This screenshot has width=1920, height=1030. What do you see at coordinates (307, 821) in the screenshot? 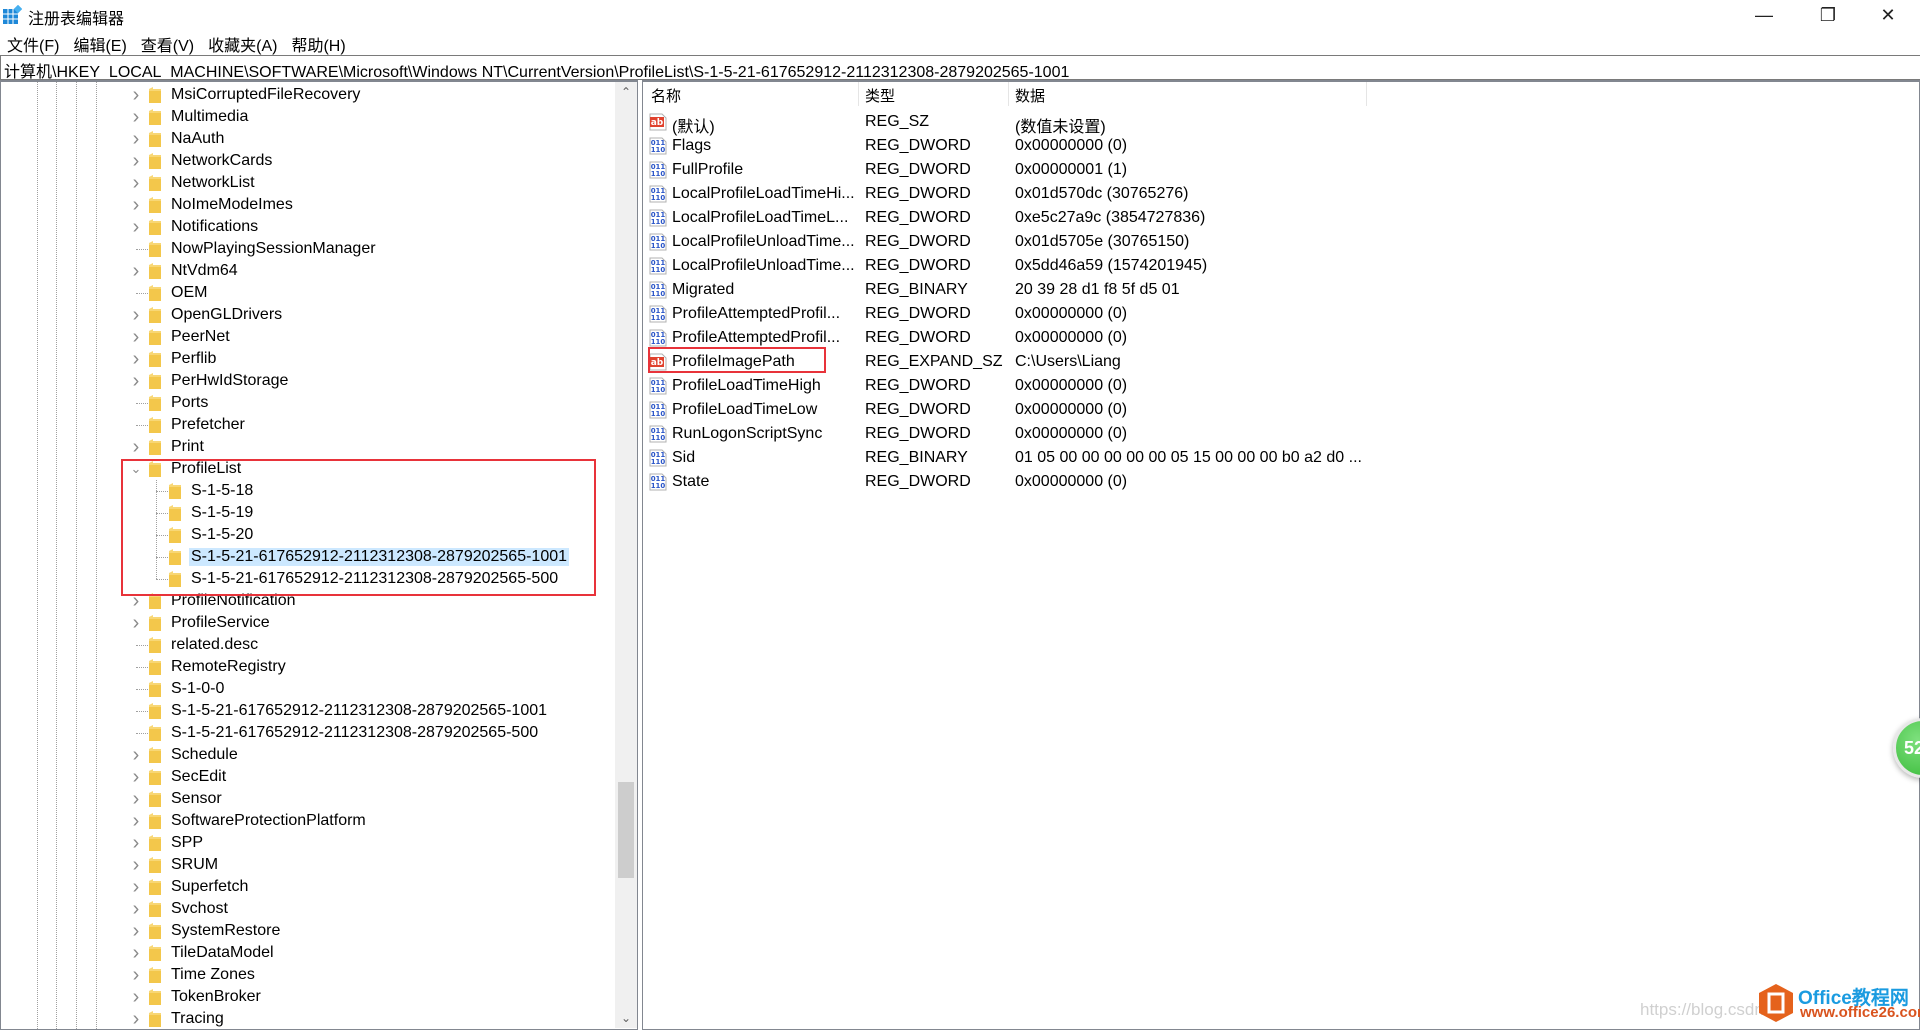
I see `tree-item: › SoftwareProtectionPlatform` at bounding box center [307, 821].